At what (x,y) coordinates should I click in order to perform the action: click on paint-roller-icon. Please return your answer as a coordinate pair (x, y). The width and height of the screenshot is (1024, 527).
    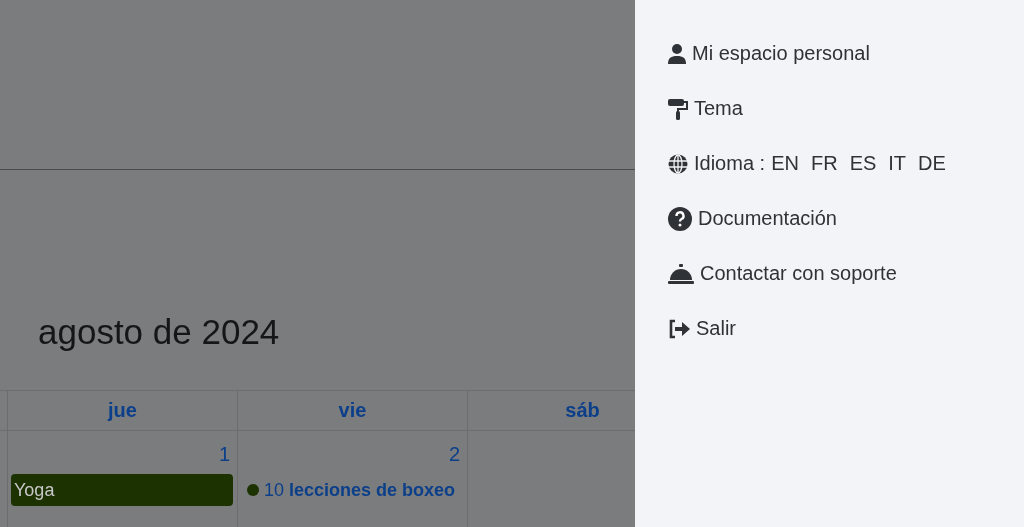
    Looking at the image, I should click on (678, 108).